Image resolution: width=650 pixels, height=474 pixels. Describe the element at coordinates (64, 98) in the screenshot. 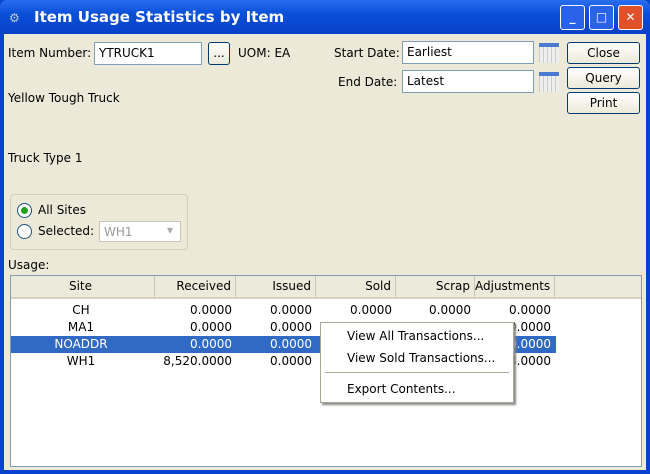

I see `item-description-1: Yellow Tough Truck` at that location.